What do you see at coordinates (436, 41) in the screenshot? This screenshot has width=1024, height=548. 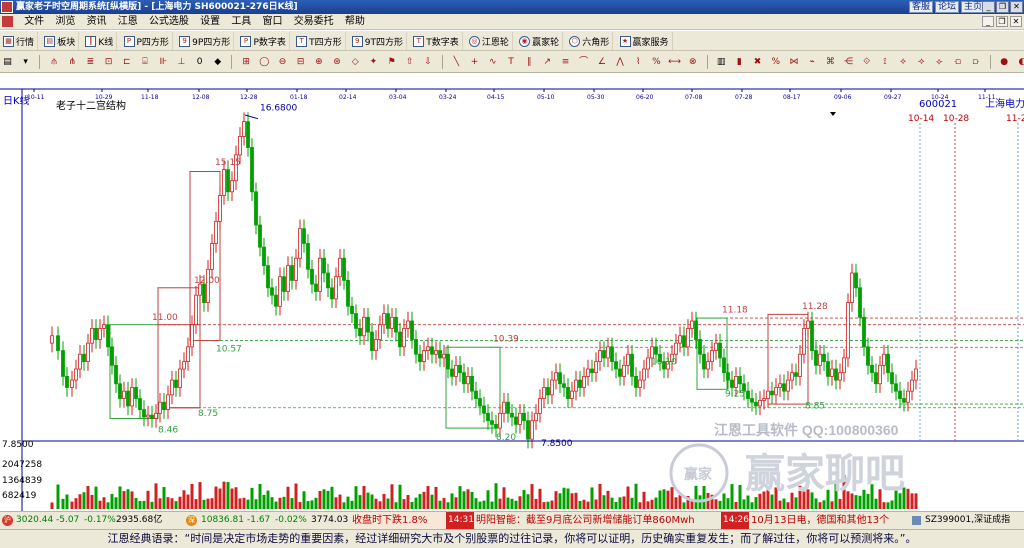 I see `t-table-button: T T数字表` at bounding box center [436, 41].